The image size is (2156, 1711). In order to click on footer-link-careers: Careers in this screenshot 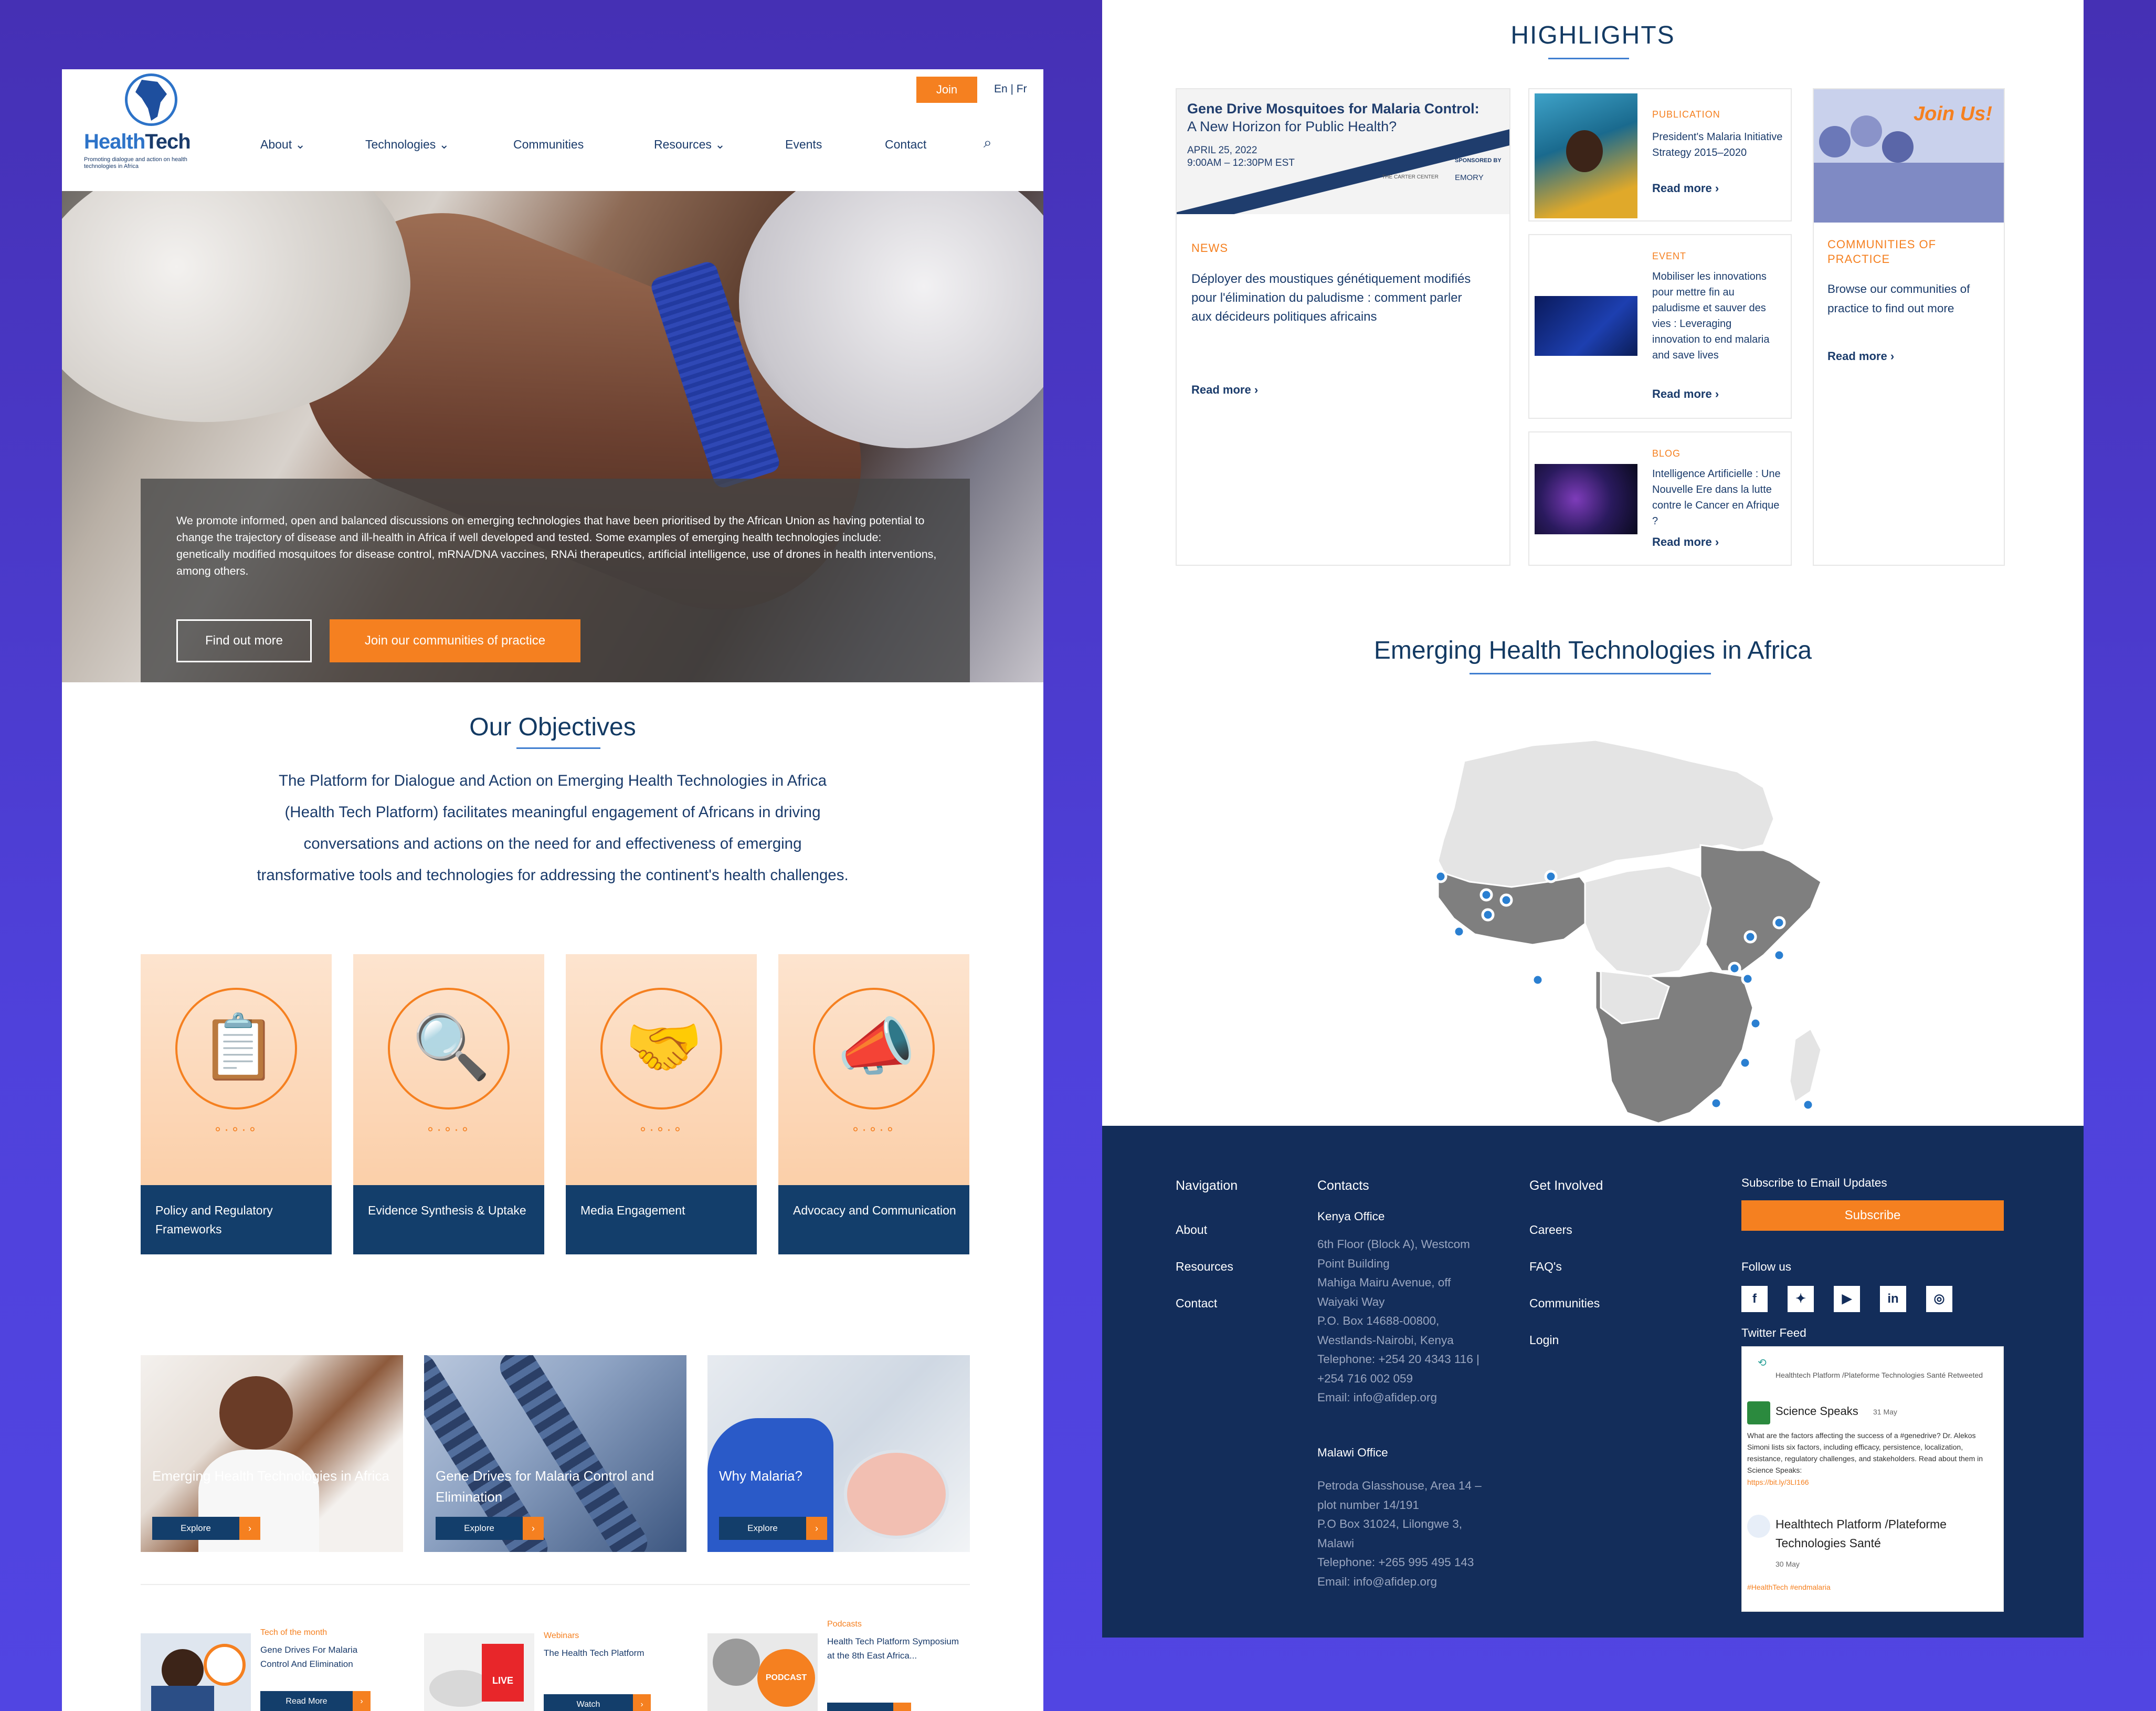, I will do `click(1550, 1230)`.